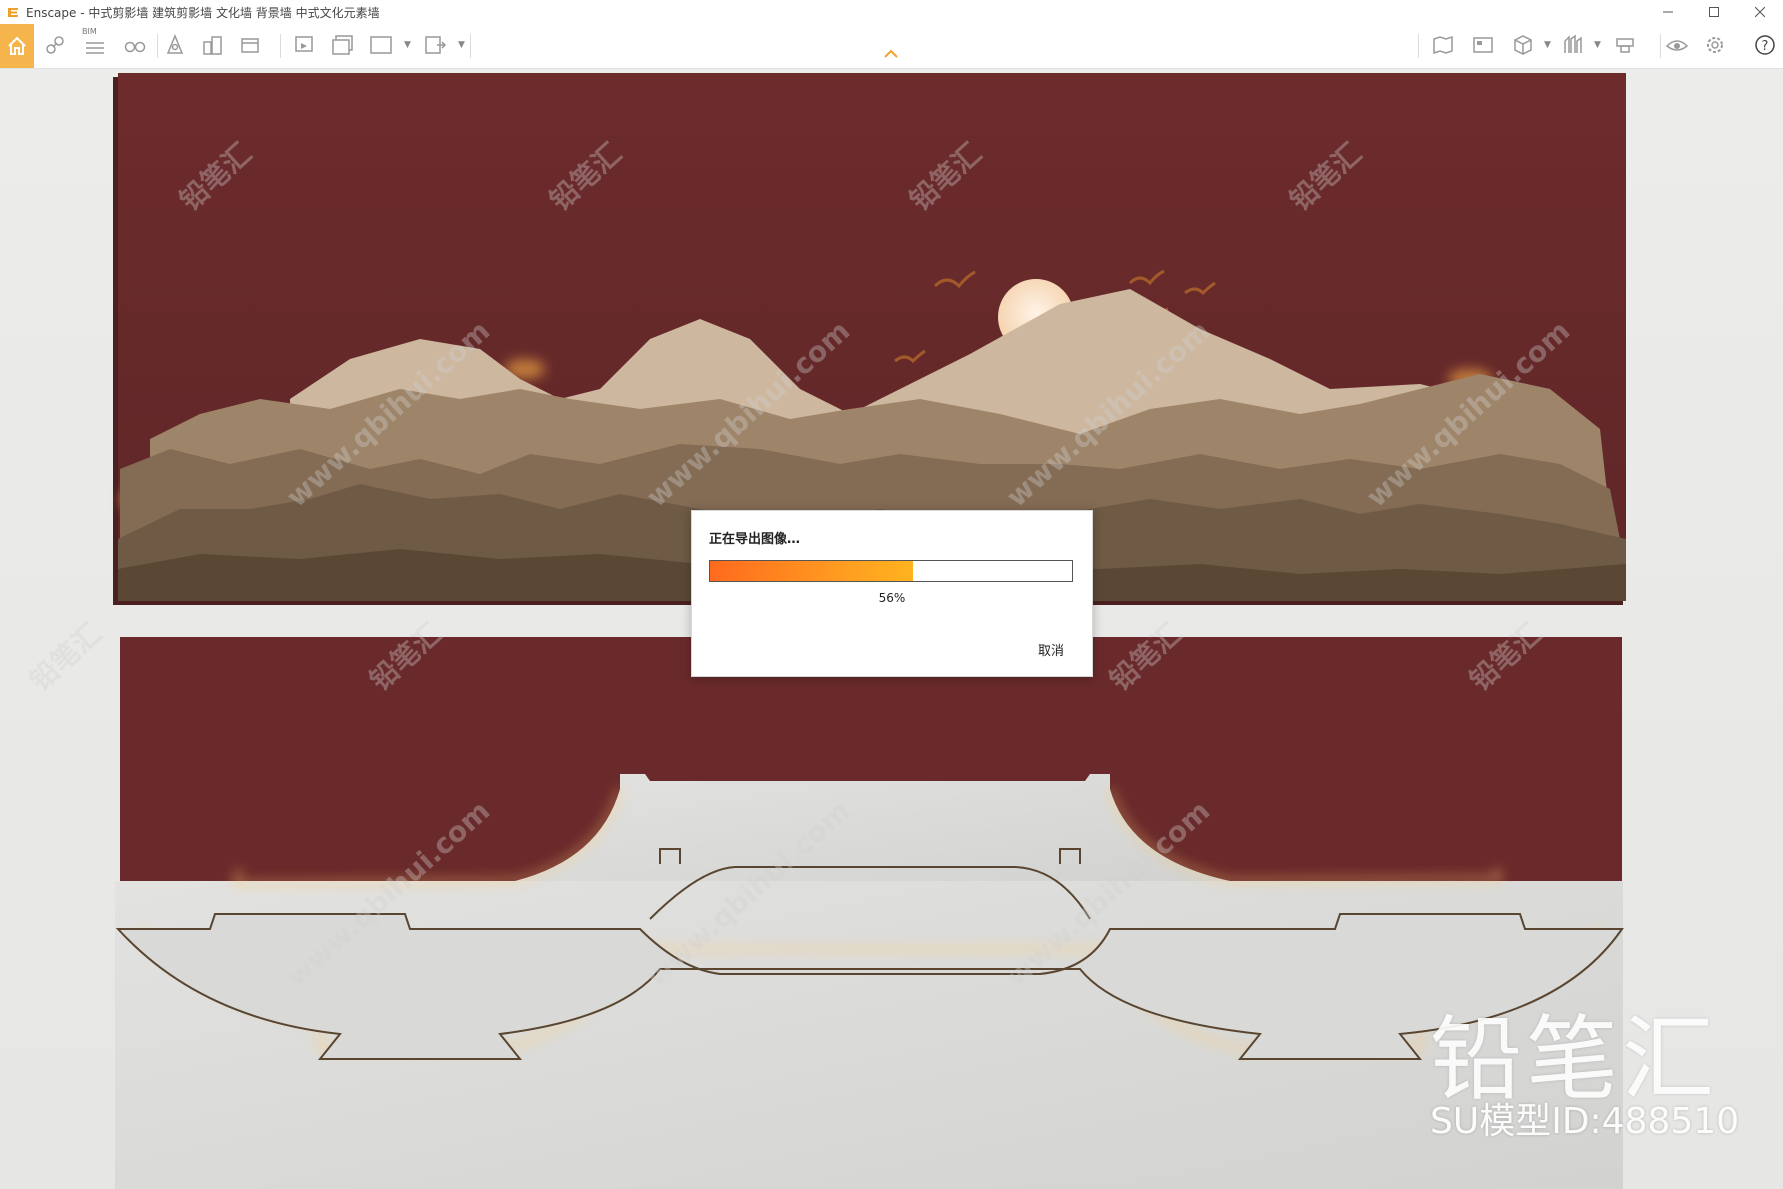 The image size is (1783, 1189). I want to click on close-button, so click(1760, 12).